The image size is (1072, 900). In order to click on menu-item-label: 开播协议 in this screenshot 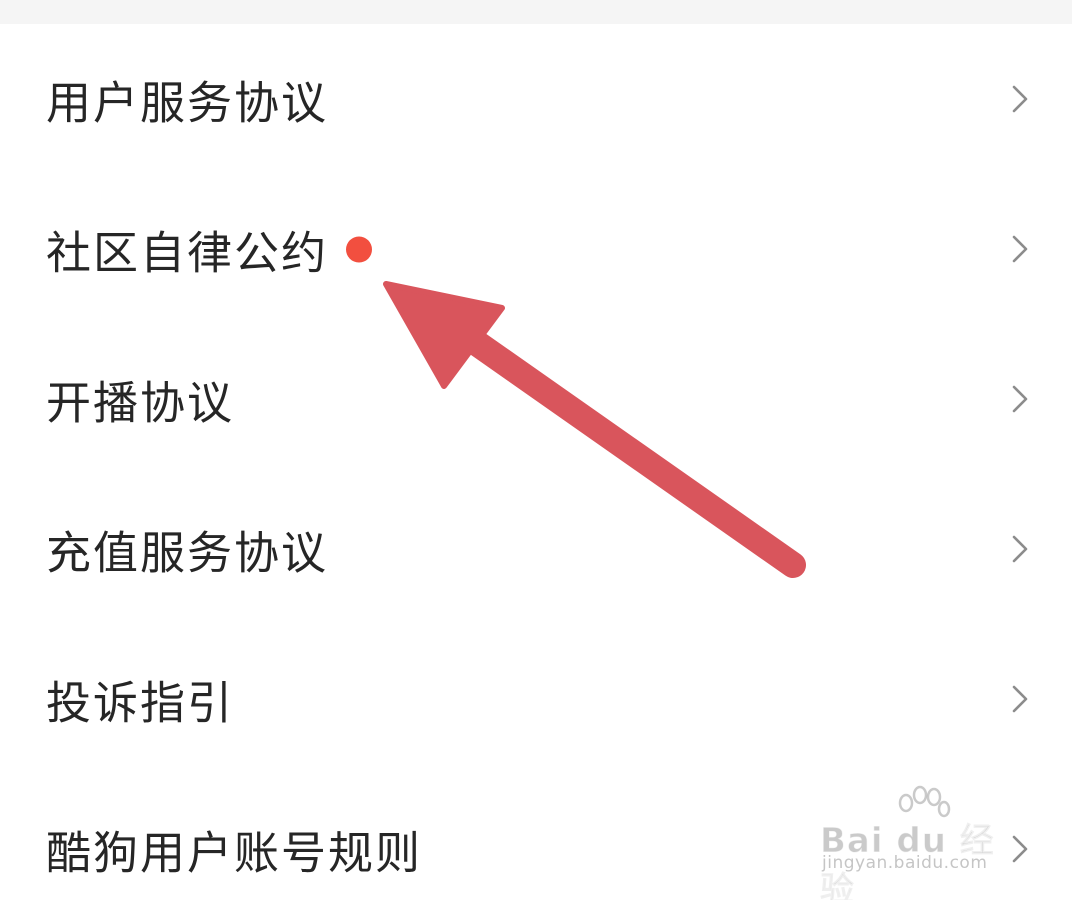, I will do `click(140, 399)`.